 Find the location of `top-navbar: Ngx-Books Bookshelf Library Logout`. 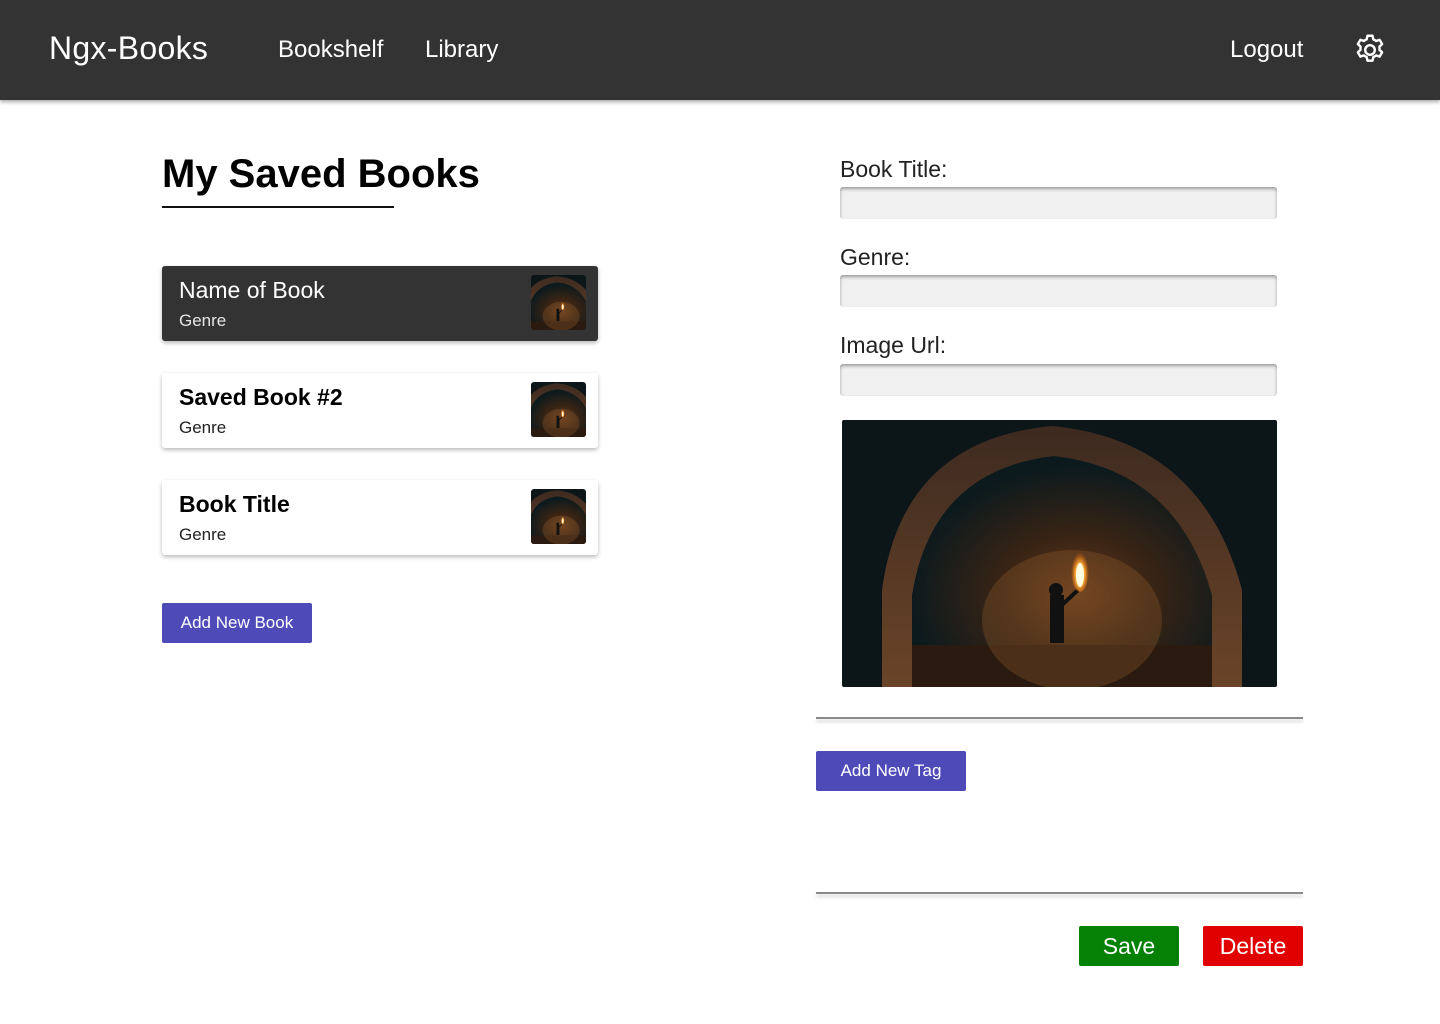

top-navbar: Ngx-Books Bookshelf Library Logout is located at coordinates (720, 50).